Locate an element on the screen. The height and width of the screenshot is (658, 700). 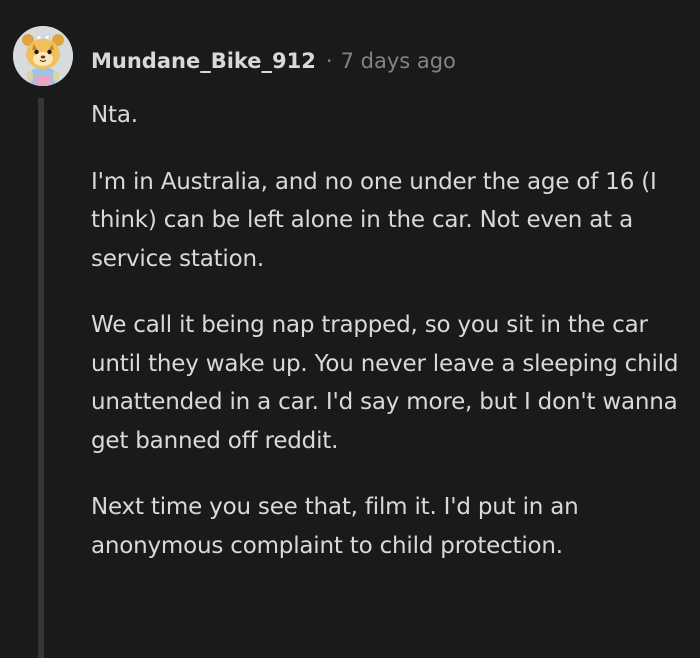
comment-meta: Mundane_Bike_912 · 7 days ago is located at coordinates (273, 61).